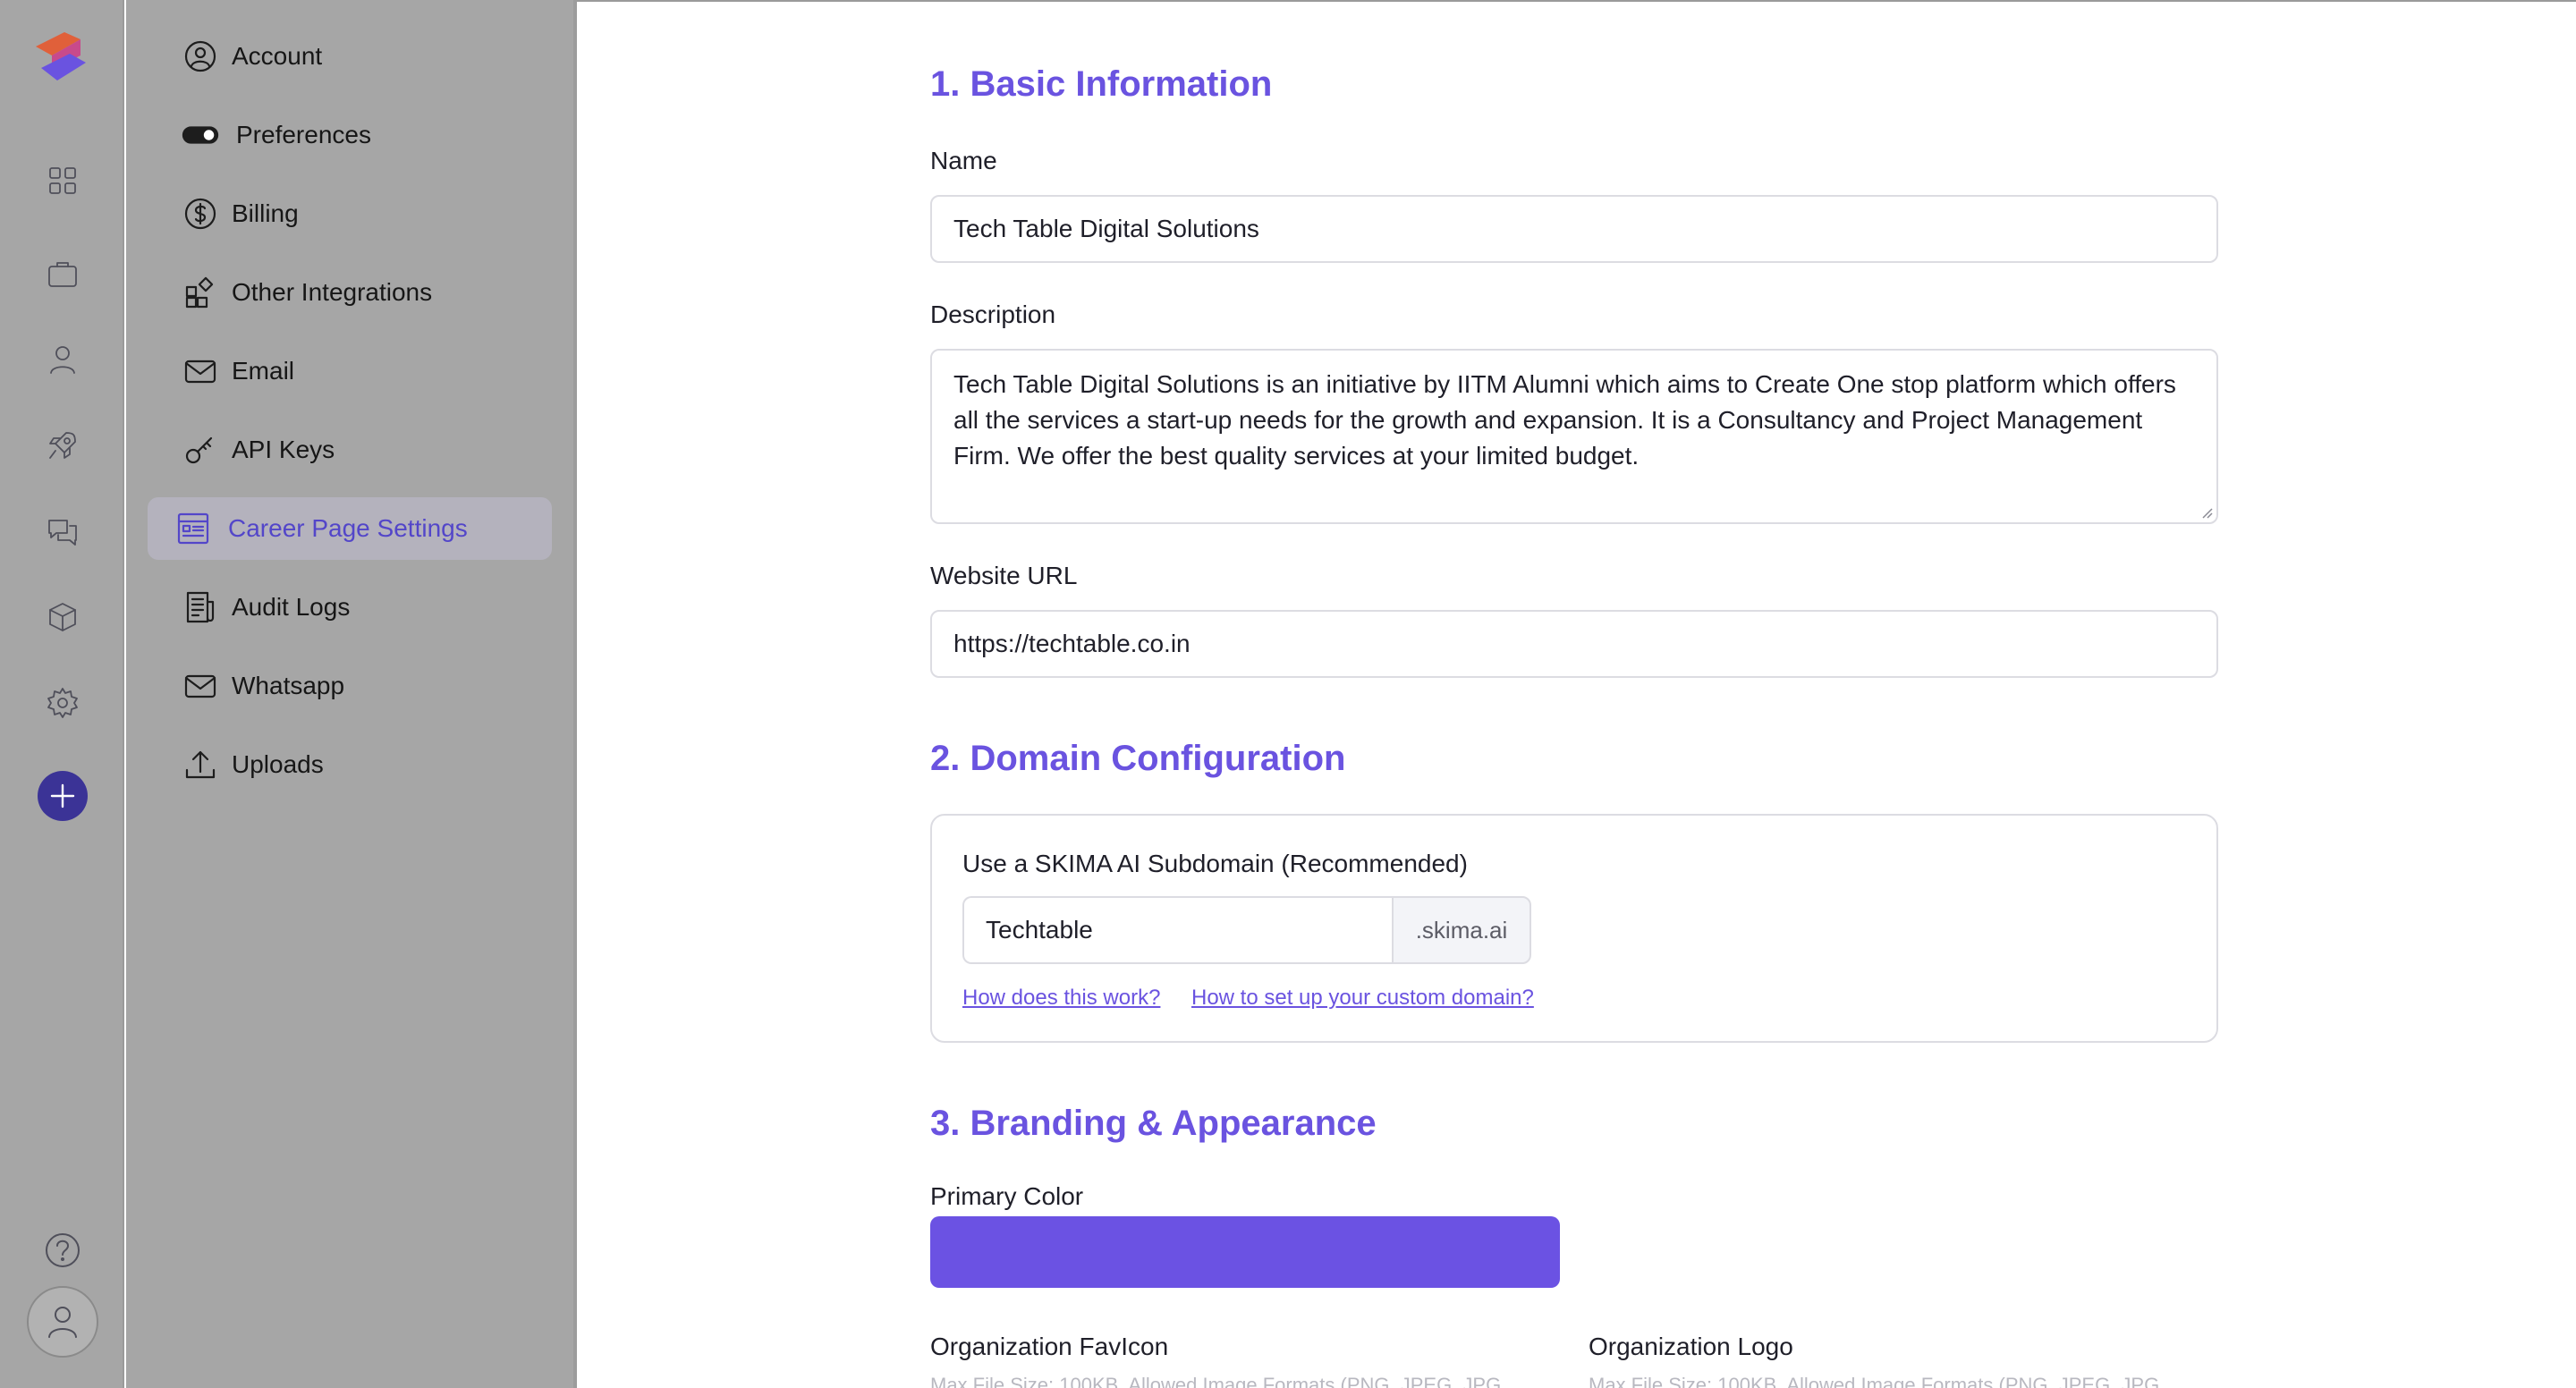 This screenshot has width=2576, height=1388. I want to click on resize-handle-icon, so click(2206, 513).